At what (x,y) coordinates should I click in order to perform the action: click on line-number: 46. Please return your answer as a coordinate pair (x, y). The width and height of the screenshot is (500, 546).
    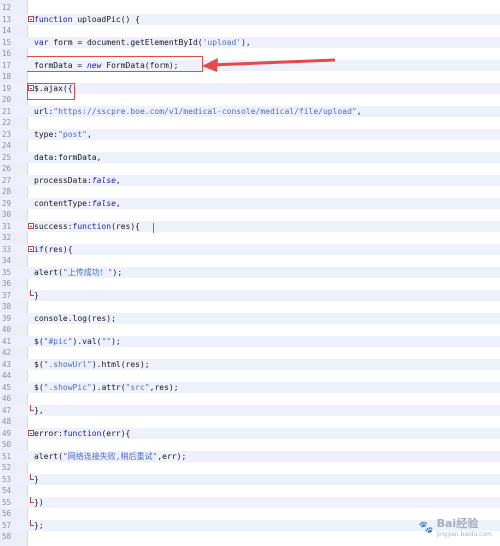
    Looking at the image, I should click on (7, 398).